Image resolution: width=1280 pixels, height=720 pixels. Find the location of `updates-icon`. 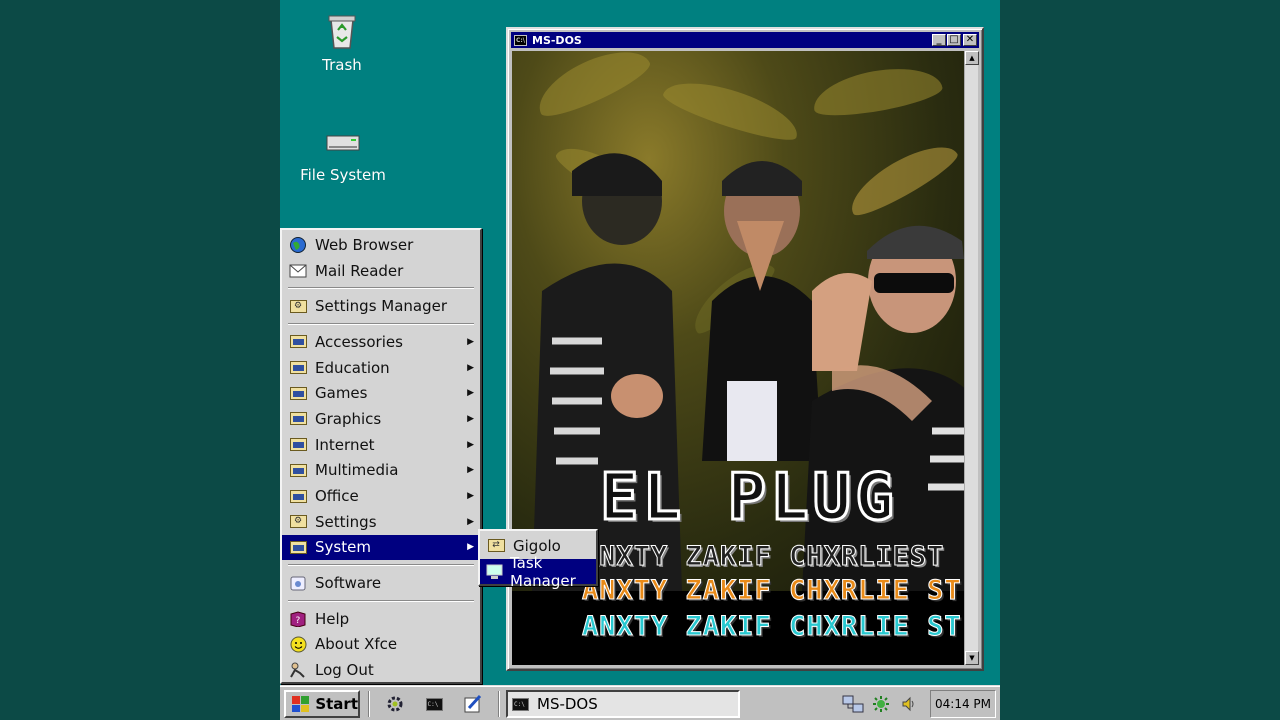

updates-icon is located at coordinates (881, 704).